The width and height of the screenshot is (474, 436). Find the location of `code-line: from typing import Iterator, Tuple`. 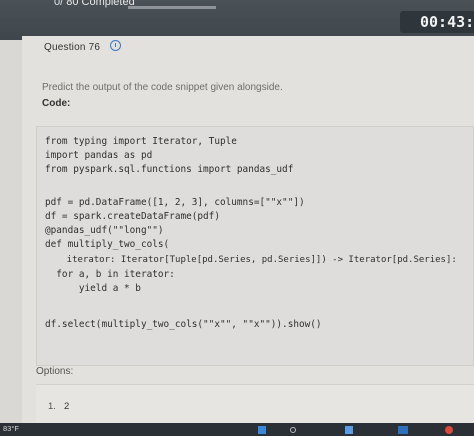

code-line: from typing import Iterator, Tuple is located at coordinates (141, 141).